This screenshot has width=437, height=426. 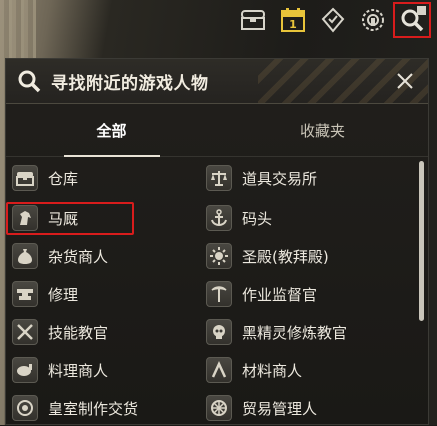 What do you see at coordinates (280, 408) in the screenshot?
I see `npc-item-label: 贸易管理人` at bounding box center [280, 408].